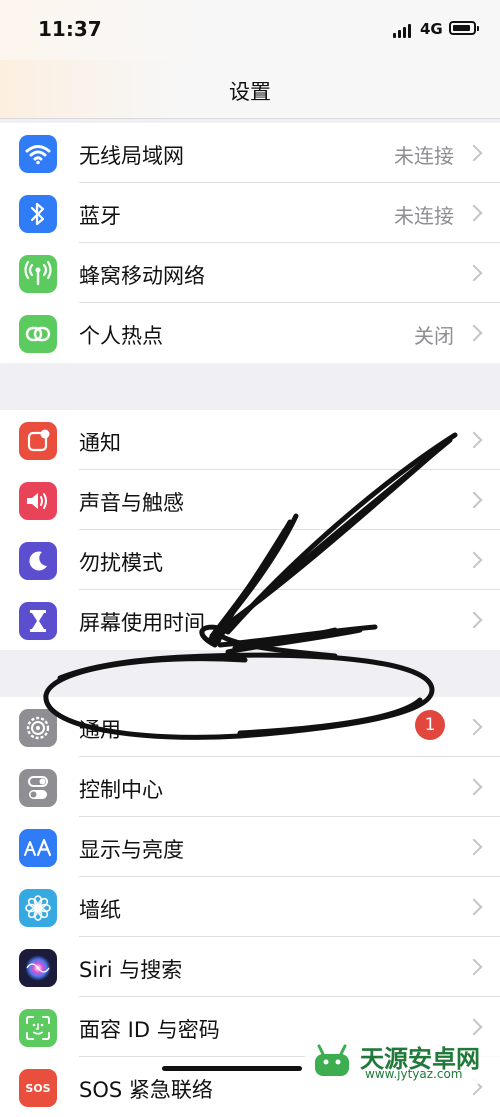 Image resolution: width=500 pixels, height=1117 pixels. Describe the element at coordinates (414, 1074) in the screenshot. I see `watermark-url: www.jytyaz.com` at that location.